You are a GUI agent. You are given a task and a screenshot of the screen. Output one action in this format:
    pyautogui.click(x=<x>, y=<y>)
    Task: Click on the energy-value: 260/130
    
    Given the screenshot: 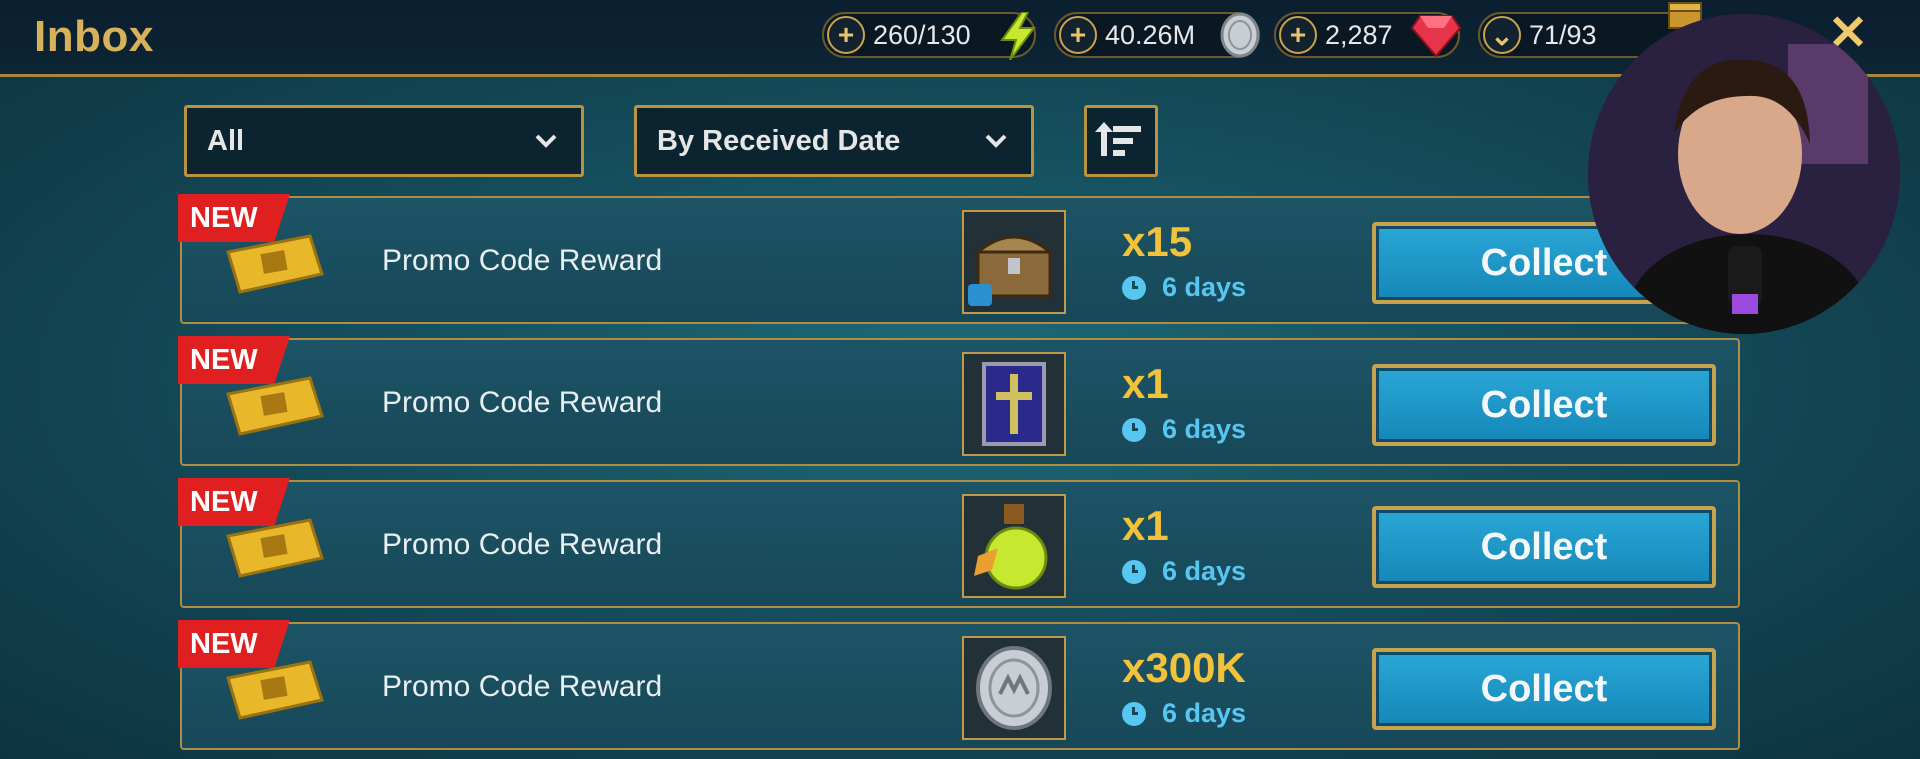 What is the action you would take?
    pyautogui.click(x=922, y=34)
    